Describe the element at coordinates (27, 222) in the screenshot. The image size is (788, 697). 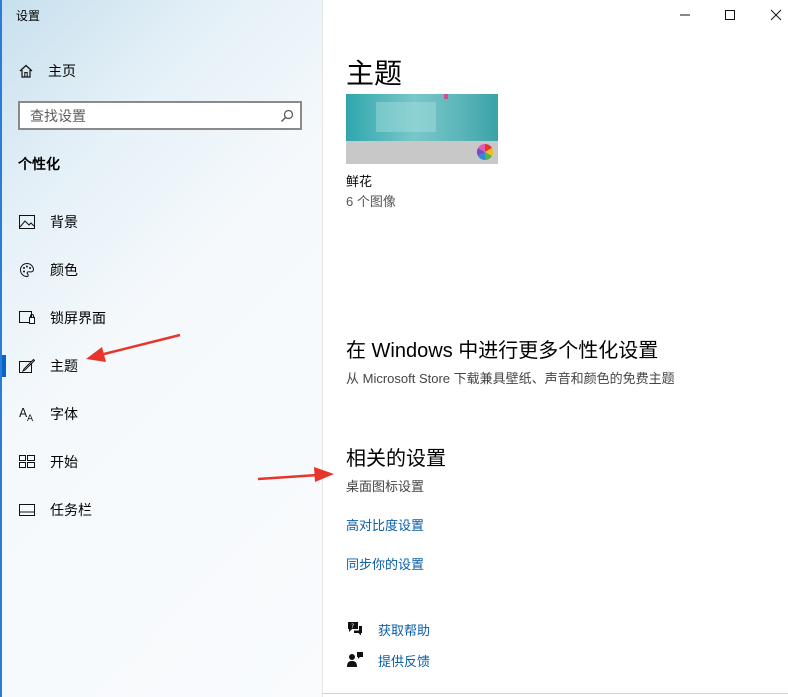
I see `picture-icon` at that location.